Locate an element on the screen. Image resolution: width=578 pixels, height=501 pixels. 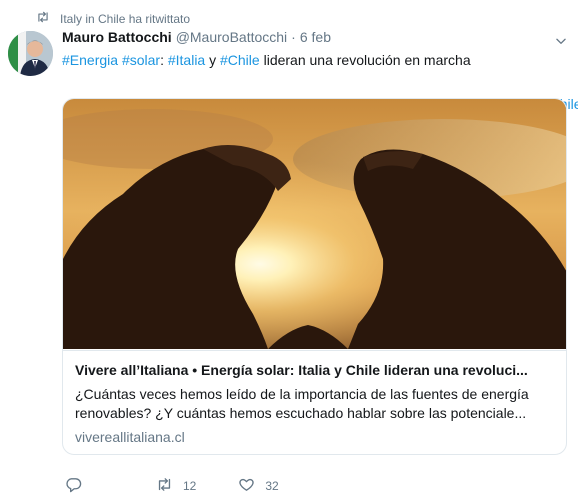
text-fragment: lideran una revolución en marcha is located at coordinates (365, 60).